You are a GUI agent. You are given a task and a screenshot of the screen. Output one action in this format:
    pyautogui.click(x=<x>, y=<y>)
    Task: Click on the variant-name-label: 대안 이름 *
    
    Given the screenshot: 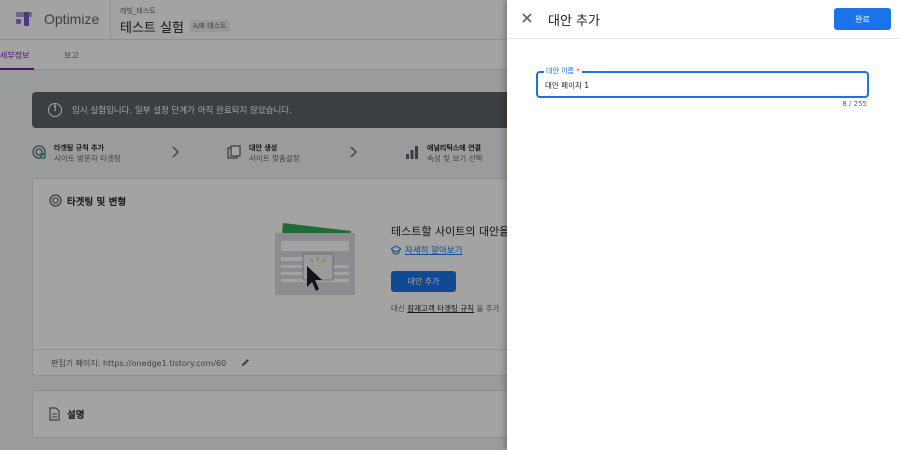 What is the action you would take?
    pyautogui.click(x=563, y=71)
    